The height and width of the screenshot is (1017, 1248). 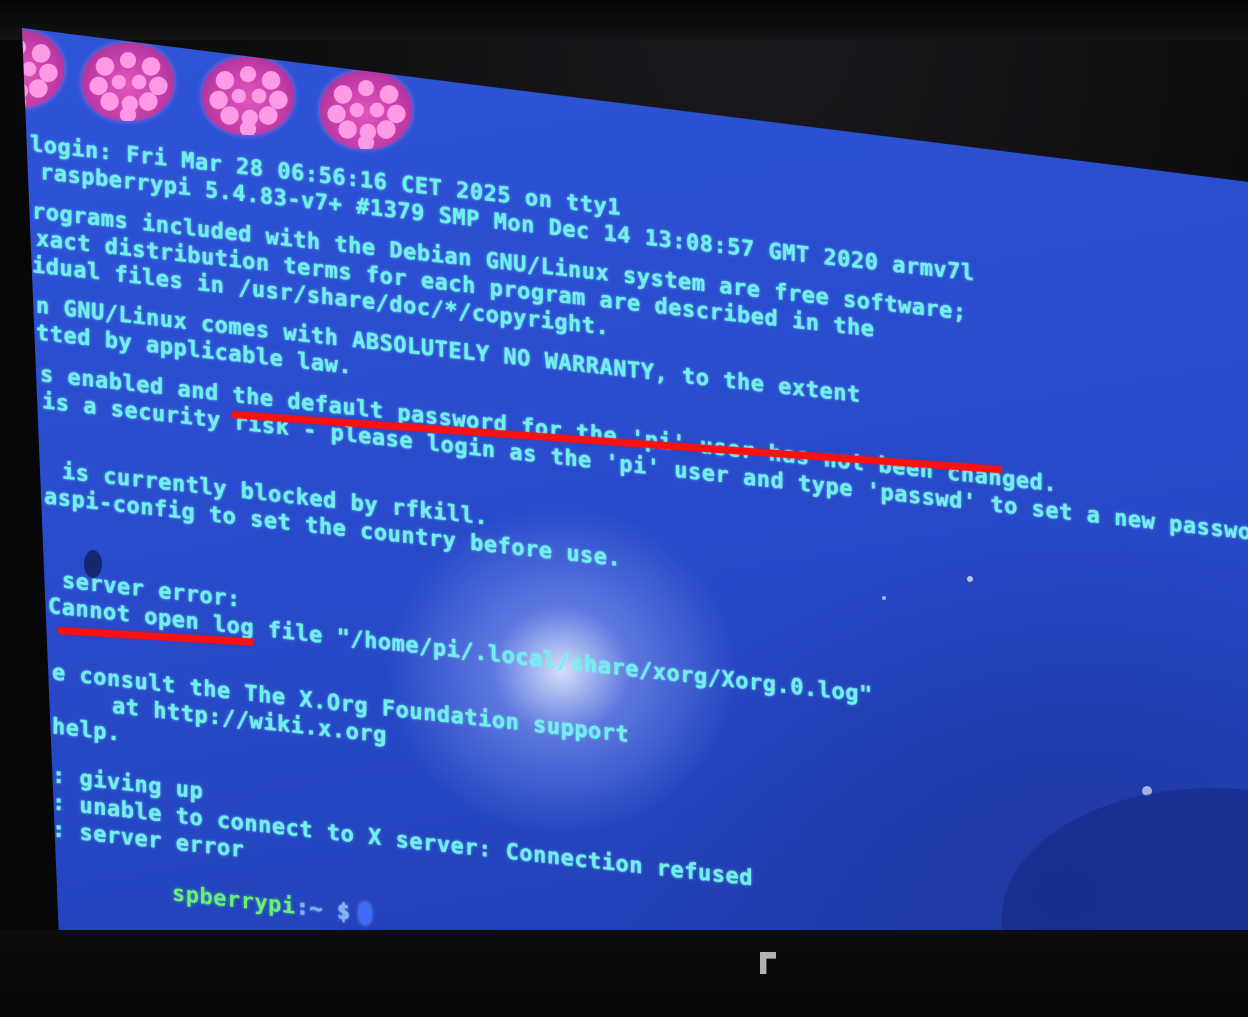 I want to click on prompt-path: :~ $, so click(x=323, y=910).